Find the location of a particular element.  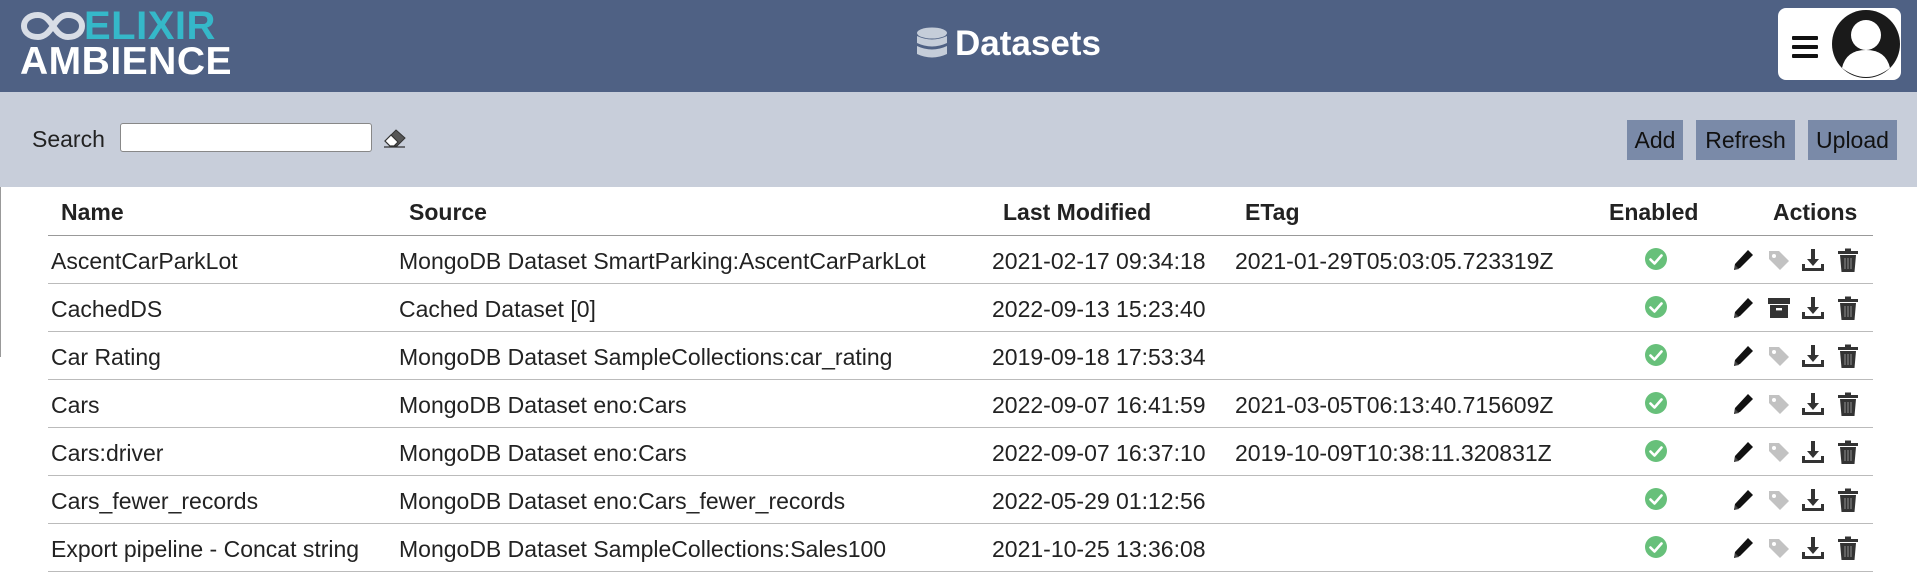

dataset-etag: 2021-01-29T05:03:05.723319Z is located at coordinates (1394, 261).